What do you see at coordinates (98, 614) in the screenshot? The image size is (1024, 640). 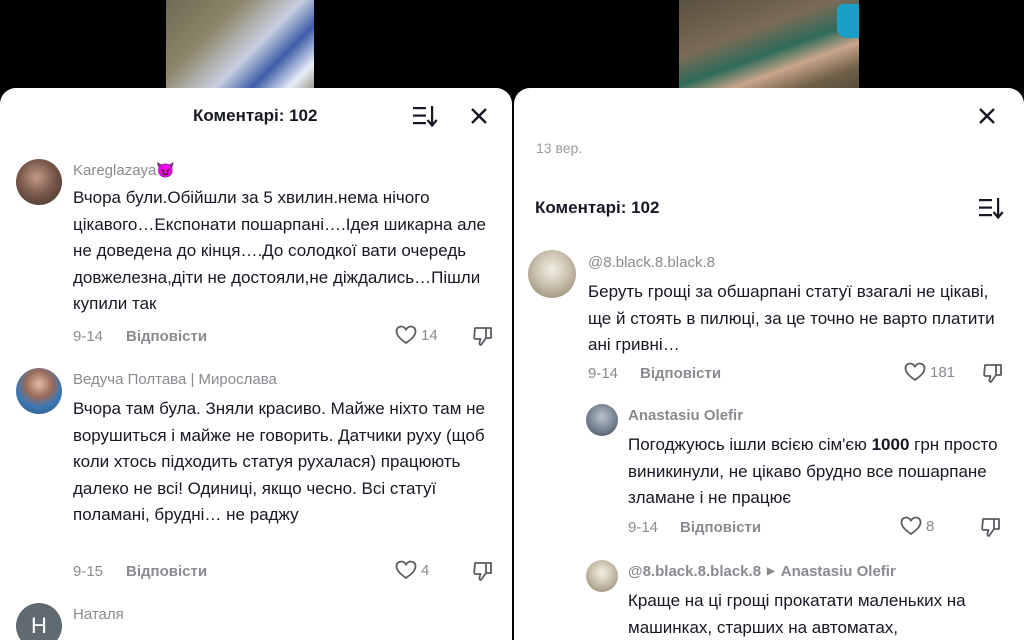 I see `comment-author: Наталя` at bounding box center [98, 614].